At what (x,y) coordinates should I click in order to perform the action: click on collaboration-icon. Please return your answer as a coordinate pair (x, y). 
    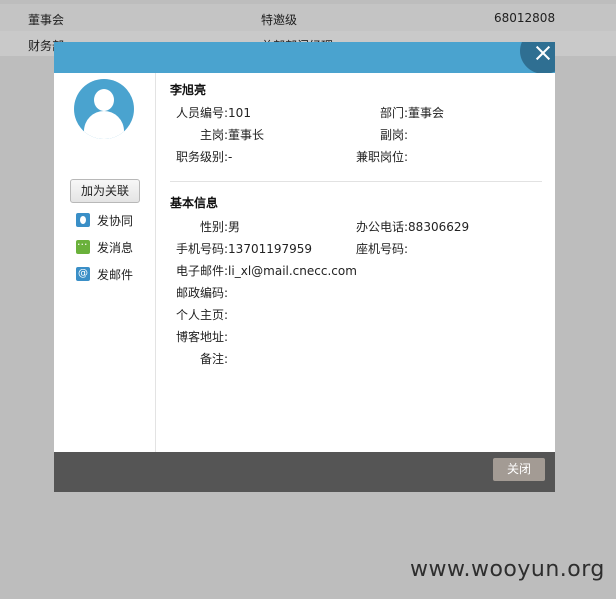
    Looking at the image, I should click on (83, 220).